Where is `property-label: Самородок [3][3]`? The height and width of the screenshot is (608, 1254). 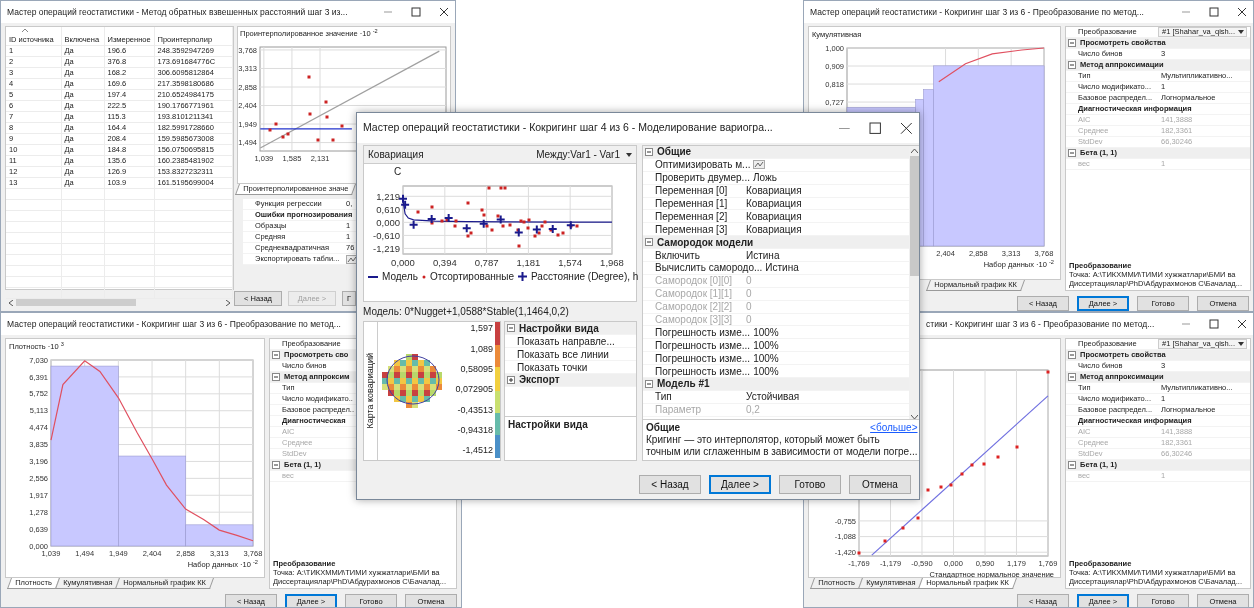 property-label: Самородок [3][3] is located at coordinates (694, 320).